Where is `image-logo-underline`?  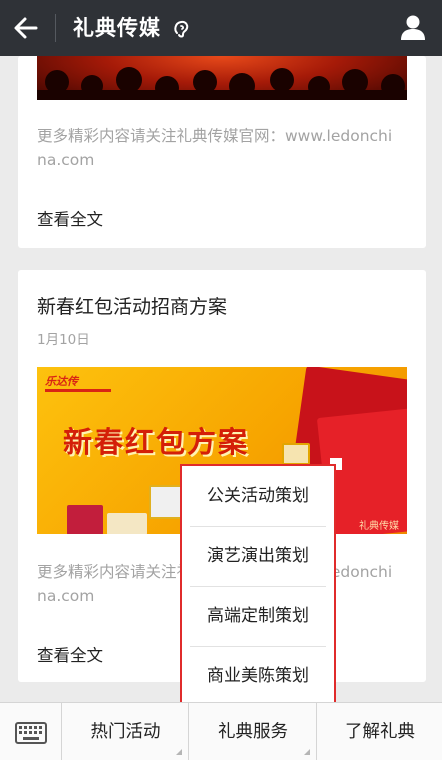 image-logo-underline is located at coordinates (78, 390).